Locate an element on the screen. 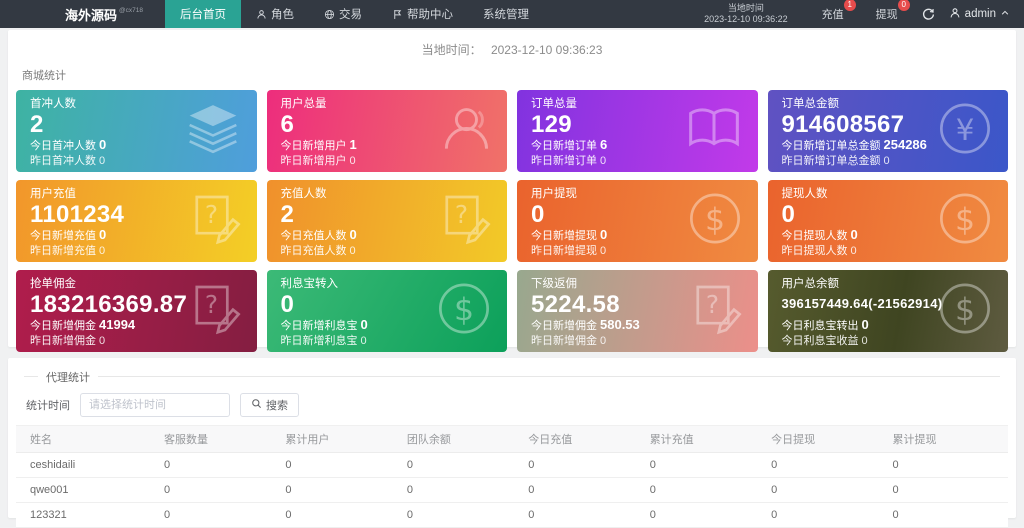 This screenshot has width=1024, height=528. users-icon is located at coordinates (462, 131).